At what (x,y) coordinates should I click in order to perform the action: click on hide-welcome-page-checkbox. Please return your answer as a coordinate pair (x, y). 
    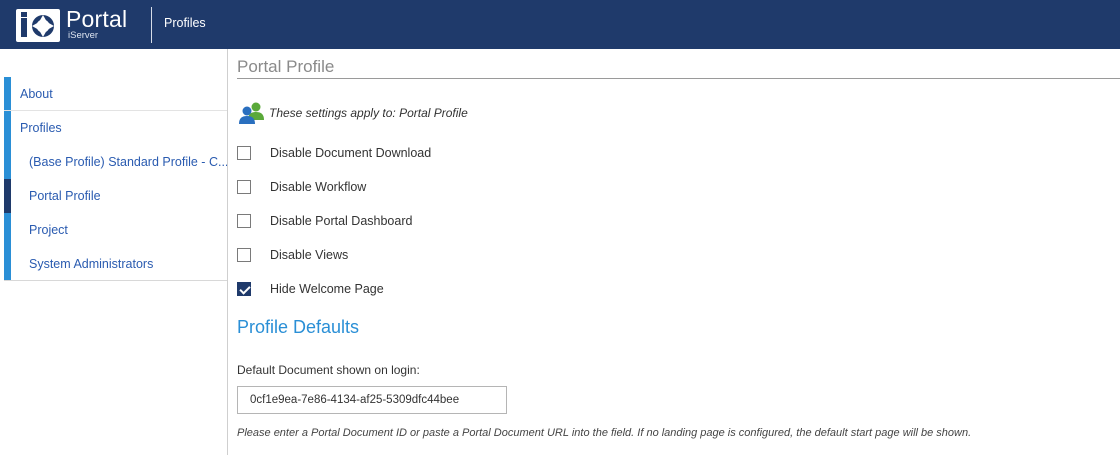
    Looking at the image, I should click on (244, 289).